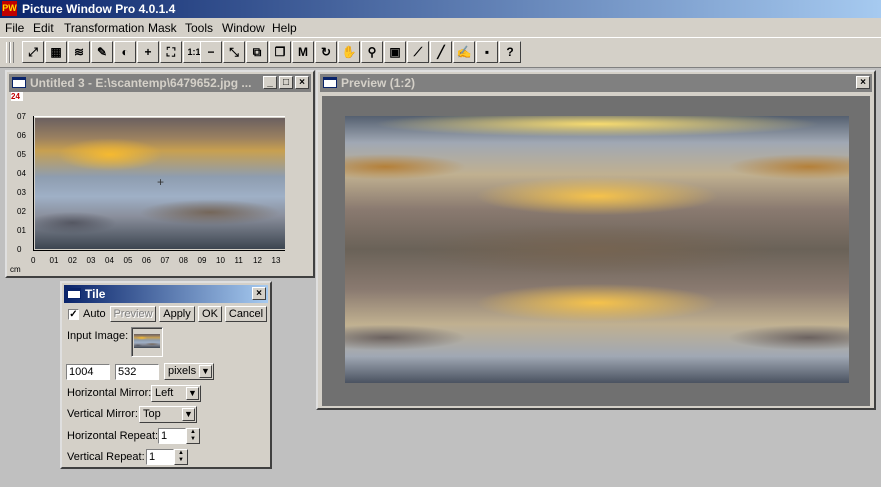 This screenshot has height=487, width=881. I want to click on x-tick-label: 01, so click(54, 260).